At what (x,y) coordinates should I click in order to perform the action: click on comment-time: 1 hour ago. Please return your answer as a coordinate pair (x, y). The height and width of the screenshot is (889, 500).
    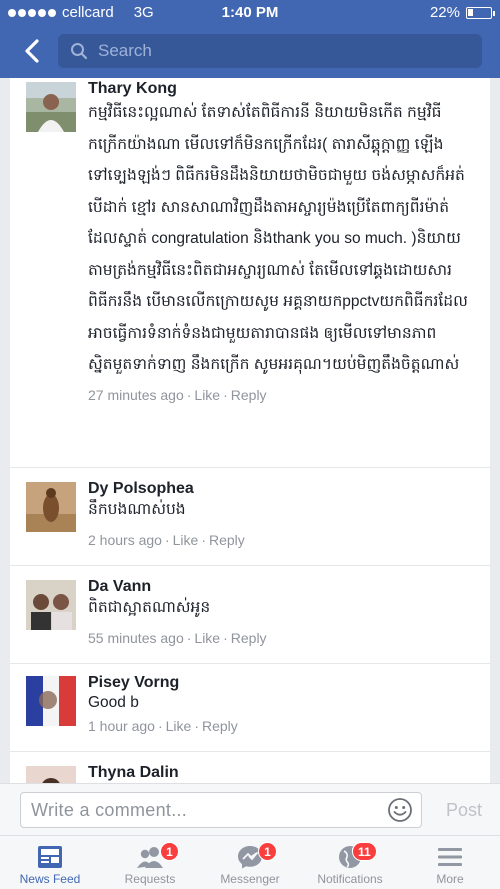
    Looking at the image, I should click on (121, 726).